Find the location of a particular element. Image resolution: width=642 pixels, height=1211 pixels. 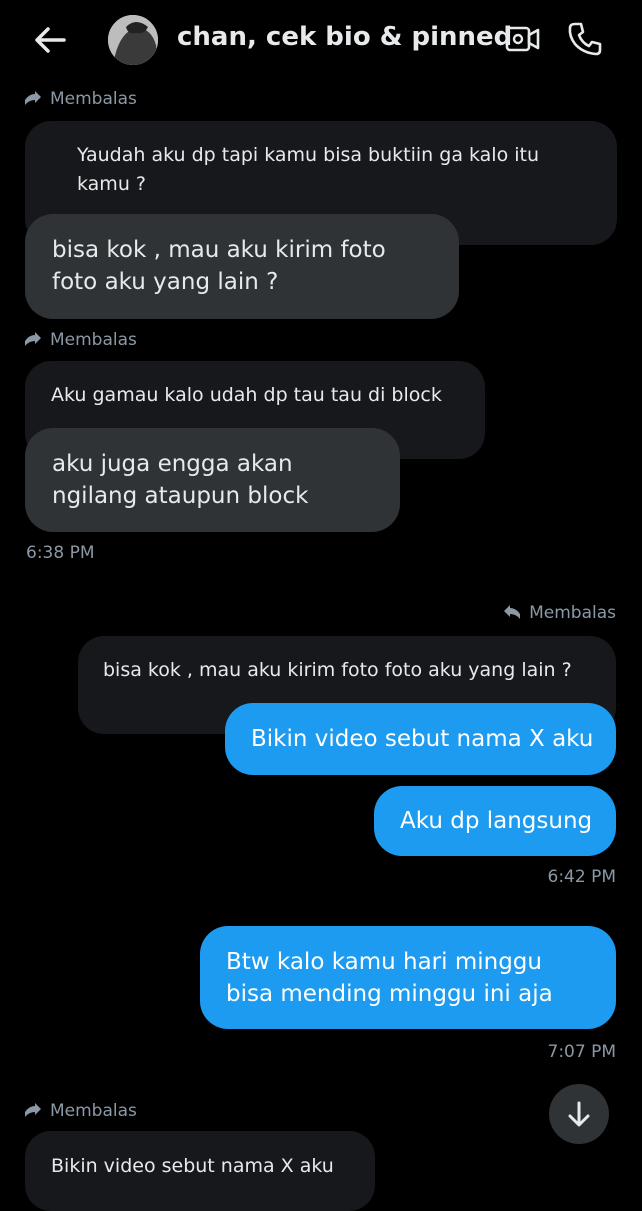

message-timestamp: 6:38 PM is located at coordinates (60, 553).